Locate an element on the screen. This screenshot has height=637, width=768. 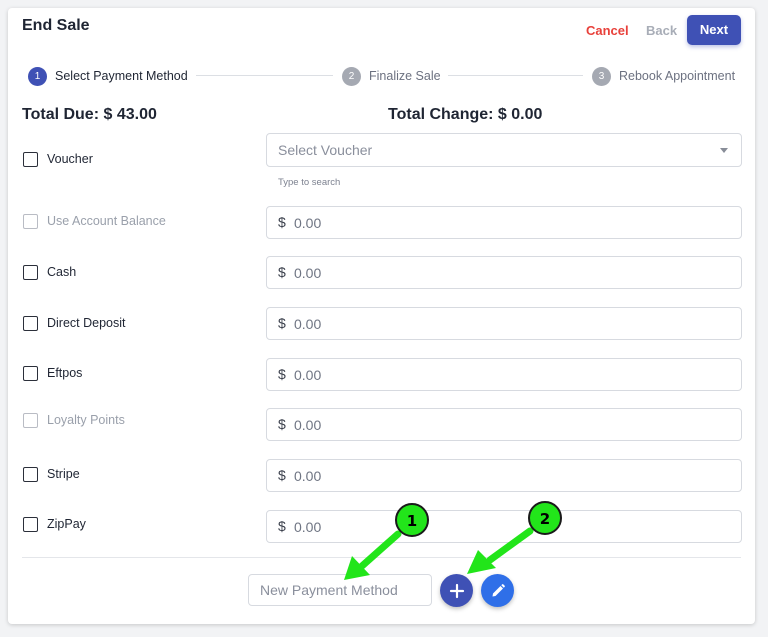
voucher-select-placeholder: Select Voucher is located at coordinates (325, 150).